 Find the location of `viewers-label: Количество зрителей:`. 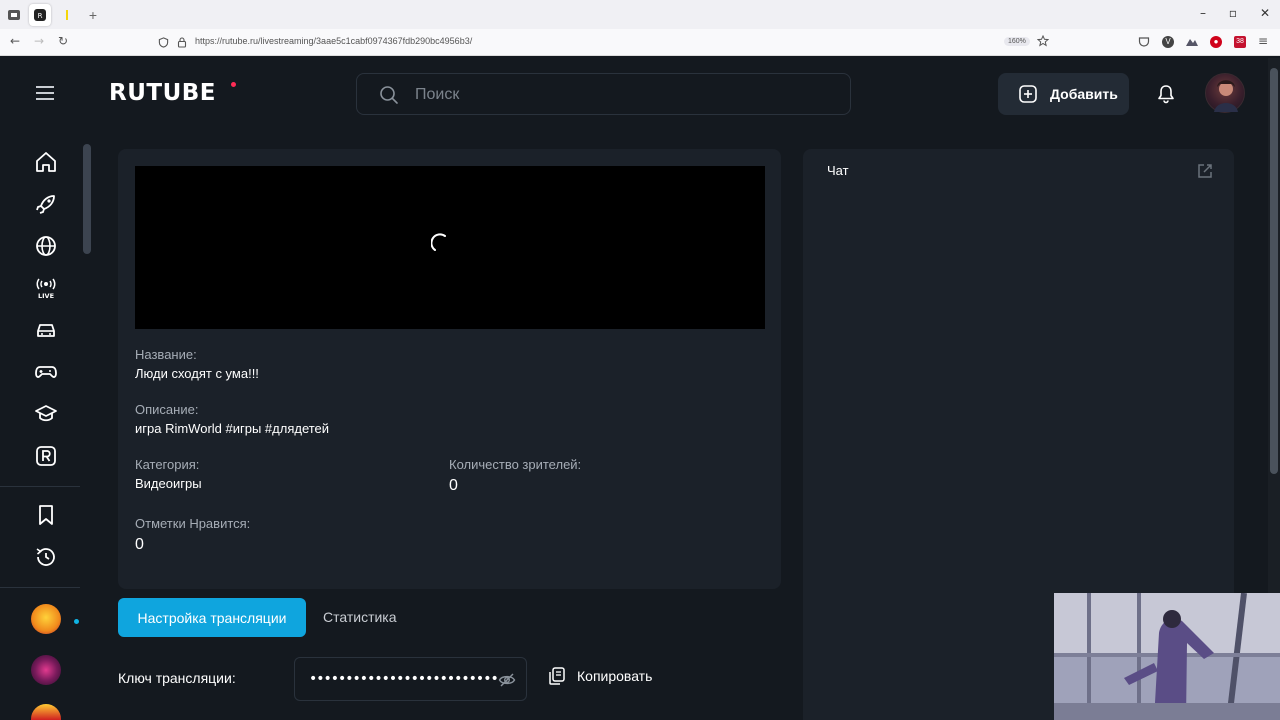

viewers-label: Количество зрителей: is located at coordinates (515, 464).